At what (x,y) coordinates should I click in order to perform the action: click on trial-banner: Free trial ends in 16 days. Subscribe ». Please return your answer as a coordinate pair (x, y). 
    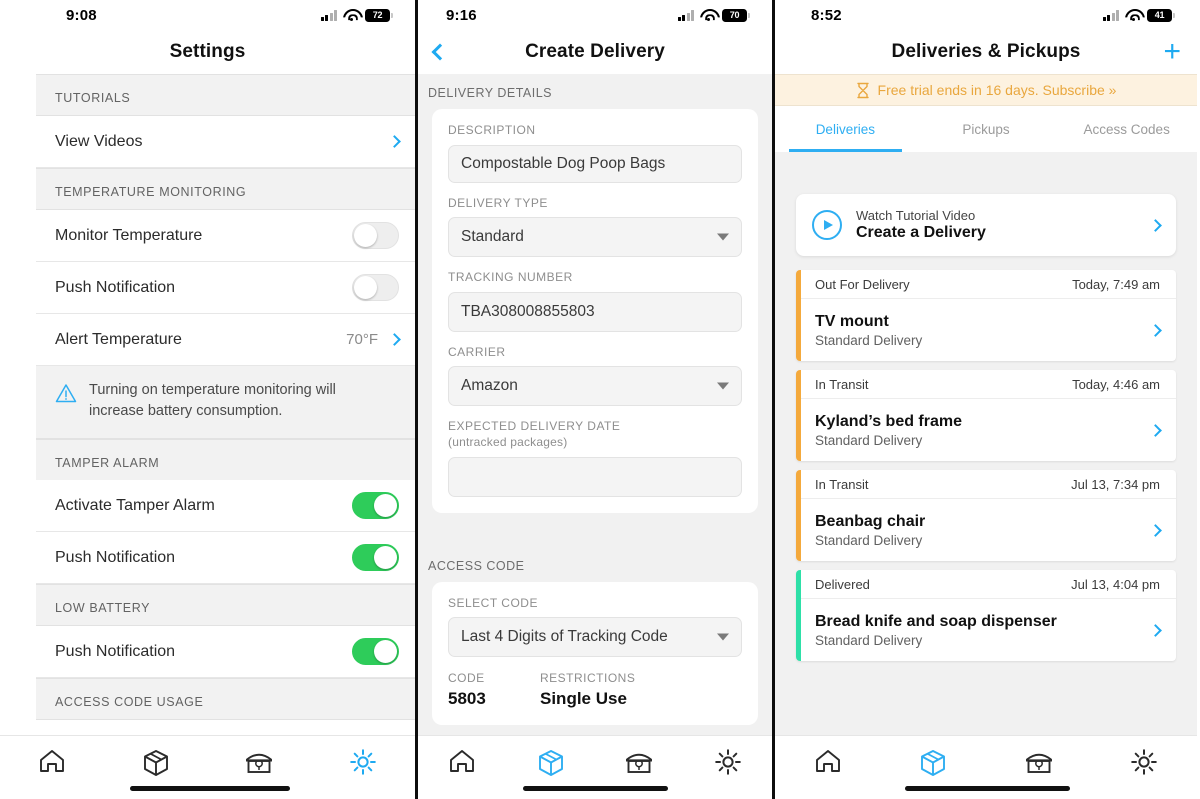
    Looking at the image, I should click on (986, 90).